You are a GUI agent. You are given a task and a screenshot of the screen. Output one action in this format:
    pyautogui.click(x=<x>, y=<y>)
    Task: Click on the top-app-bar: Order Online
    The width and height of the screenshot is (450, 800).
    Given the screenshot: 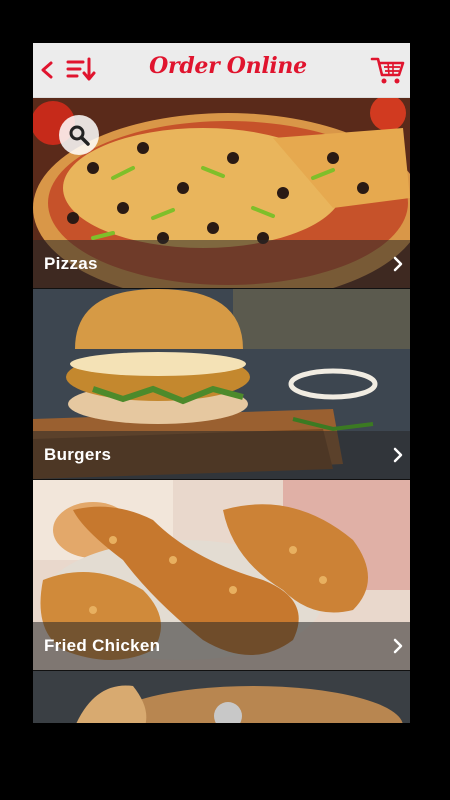 What is the action you would take?
    pyautogui.click(x=221, y=70)
    